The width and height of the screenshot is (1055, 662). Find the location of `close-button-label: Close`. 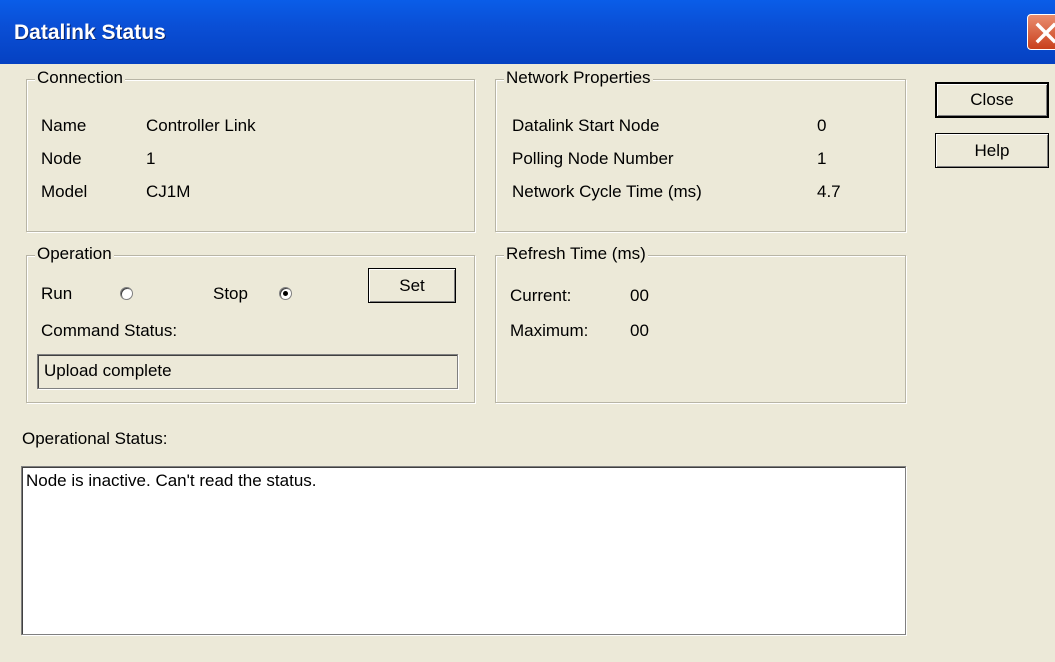

close-button-label: Close is located at coordinates (992, 99).